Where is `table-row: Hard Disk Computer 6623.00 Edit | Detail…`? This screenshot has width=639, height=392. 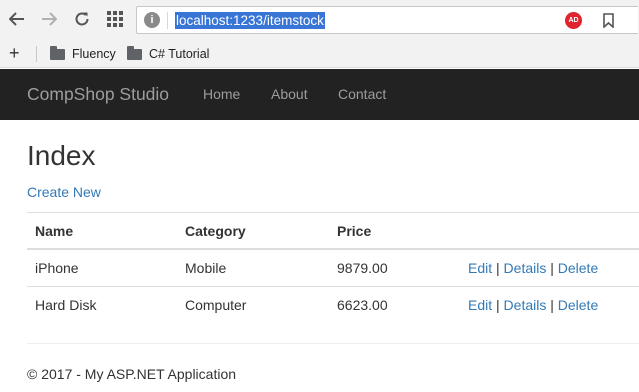 table-row: Hard Disk Computer 6623.00 Edit | Detail… is located at coordinates (333, 304).